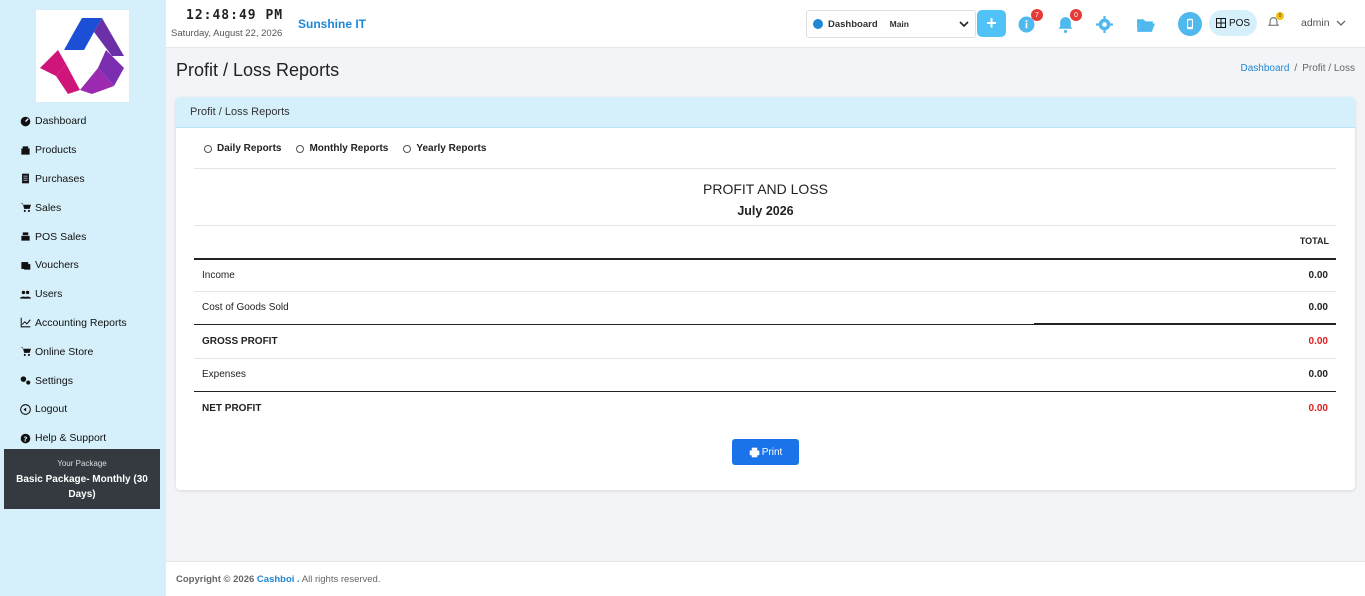  What do you see at coordinates (1029, 21) in the screenshot?
I see `info-button: 7` at bounding box center [1029, 21].